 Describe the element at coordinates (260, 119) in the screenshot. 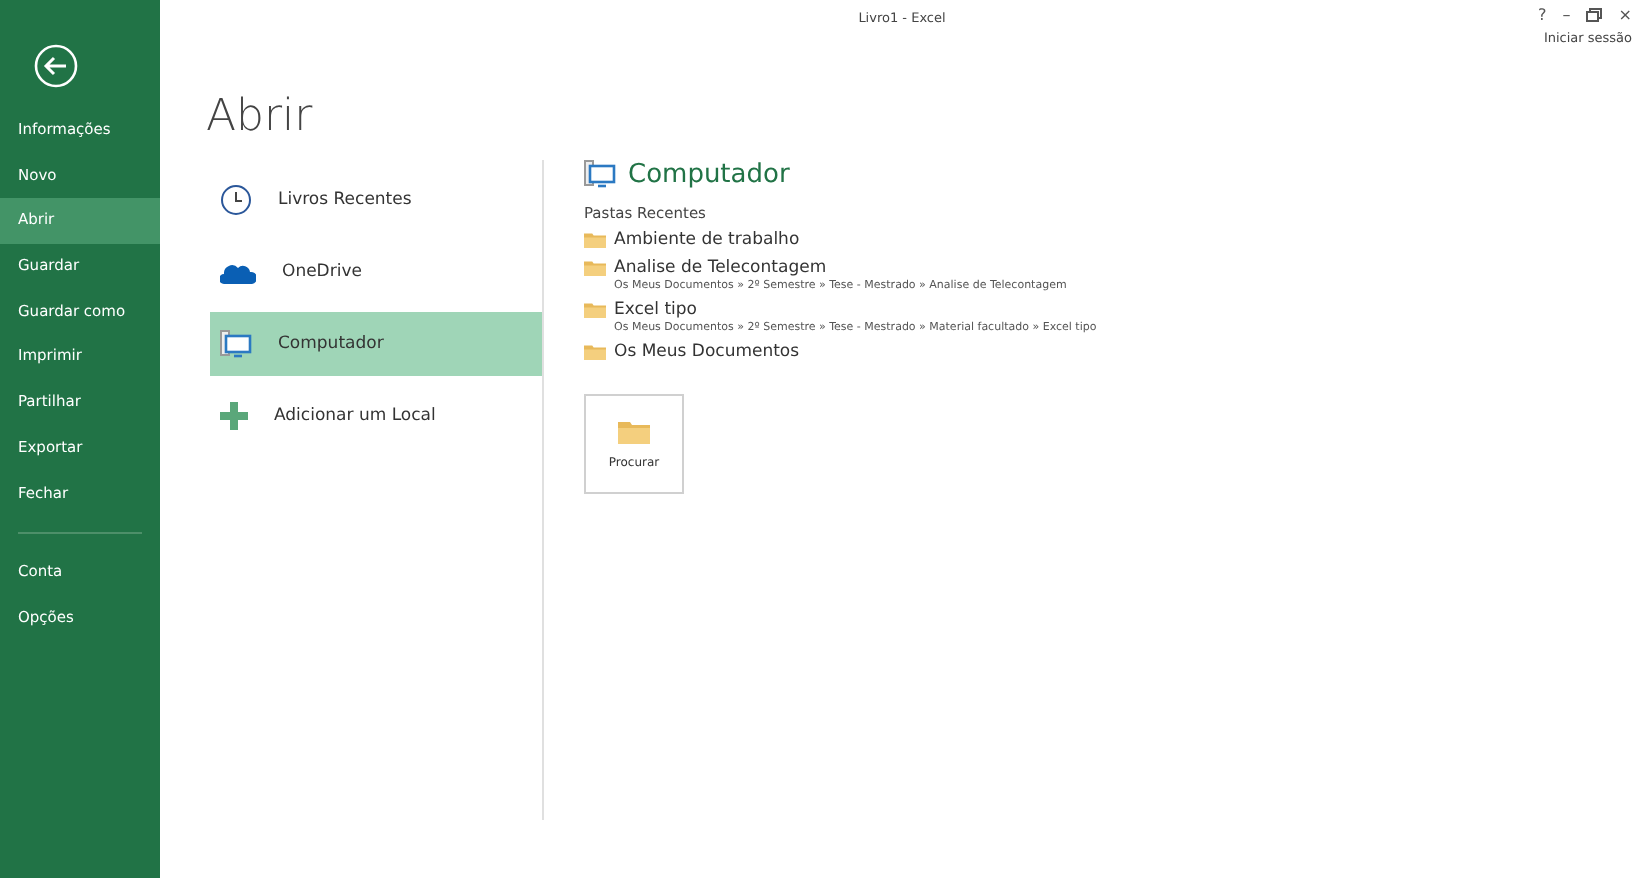

I see `page-title: Abrir` at that location.